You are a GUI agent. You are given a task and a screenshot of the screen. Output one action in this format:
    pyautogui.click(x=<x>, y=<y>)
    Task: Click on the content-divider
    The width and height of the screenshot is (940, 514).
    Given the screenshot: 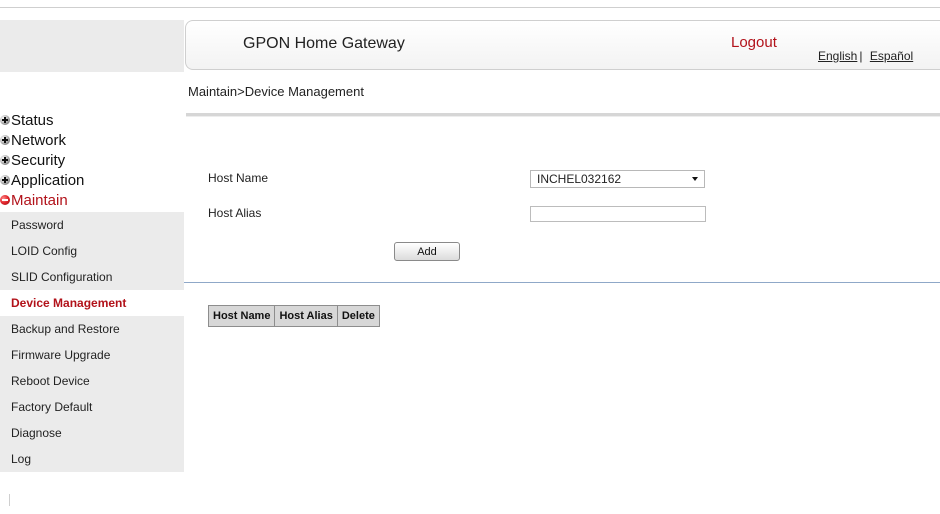 What is the action you would take?
    pyautogui.click(x=562, y=282)
    